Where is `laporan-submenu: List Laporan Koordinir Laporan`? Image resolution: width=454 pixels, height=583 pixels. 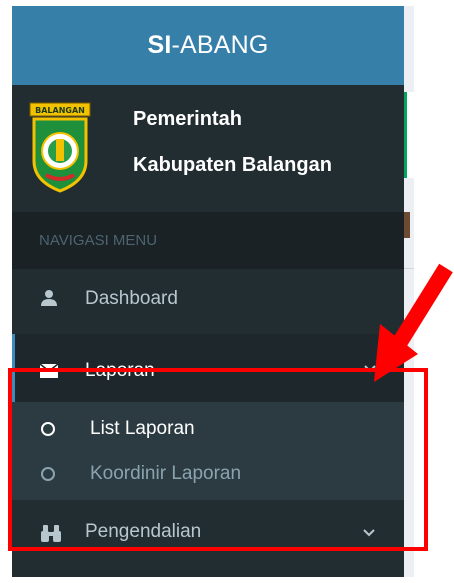
laporan-submenu: List Laporan Koordinir Laporan is located at coordinates (208, 451).